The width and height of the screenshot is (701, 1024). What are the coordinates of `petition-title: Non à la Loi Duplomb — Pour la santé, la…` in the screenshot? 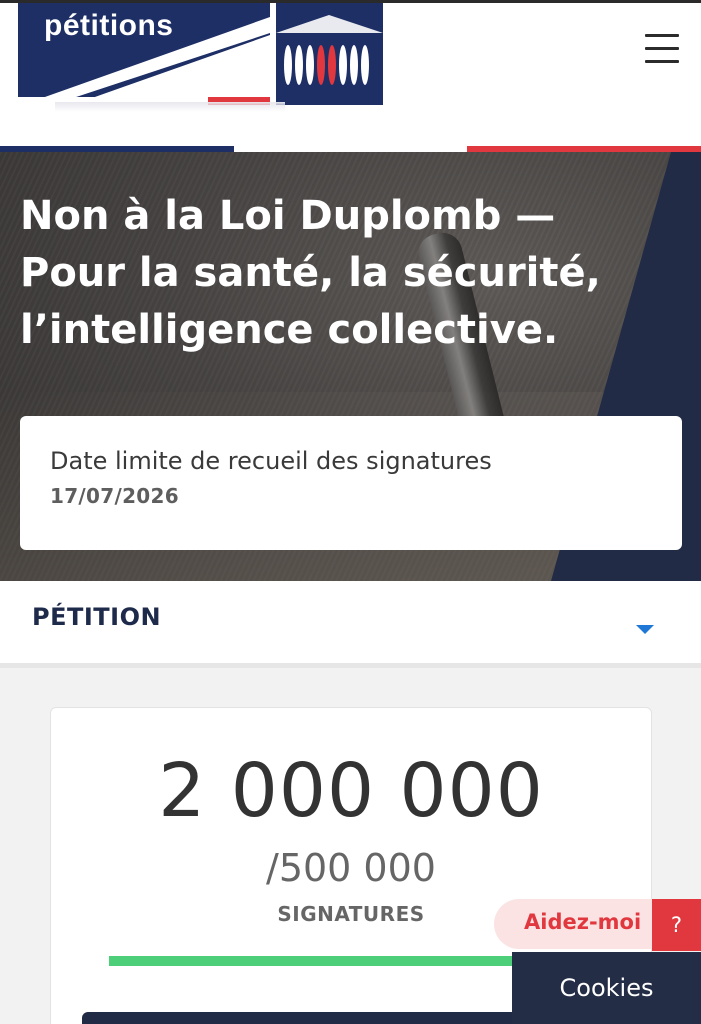 It's located at (310, 273).